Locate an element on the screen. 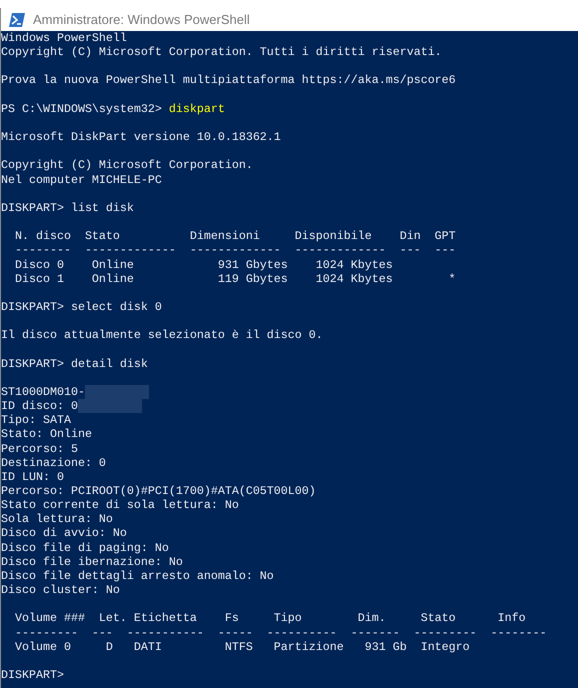  console-line: Percorso: 5 is located at coordinates (39, 449).